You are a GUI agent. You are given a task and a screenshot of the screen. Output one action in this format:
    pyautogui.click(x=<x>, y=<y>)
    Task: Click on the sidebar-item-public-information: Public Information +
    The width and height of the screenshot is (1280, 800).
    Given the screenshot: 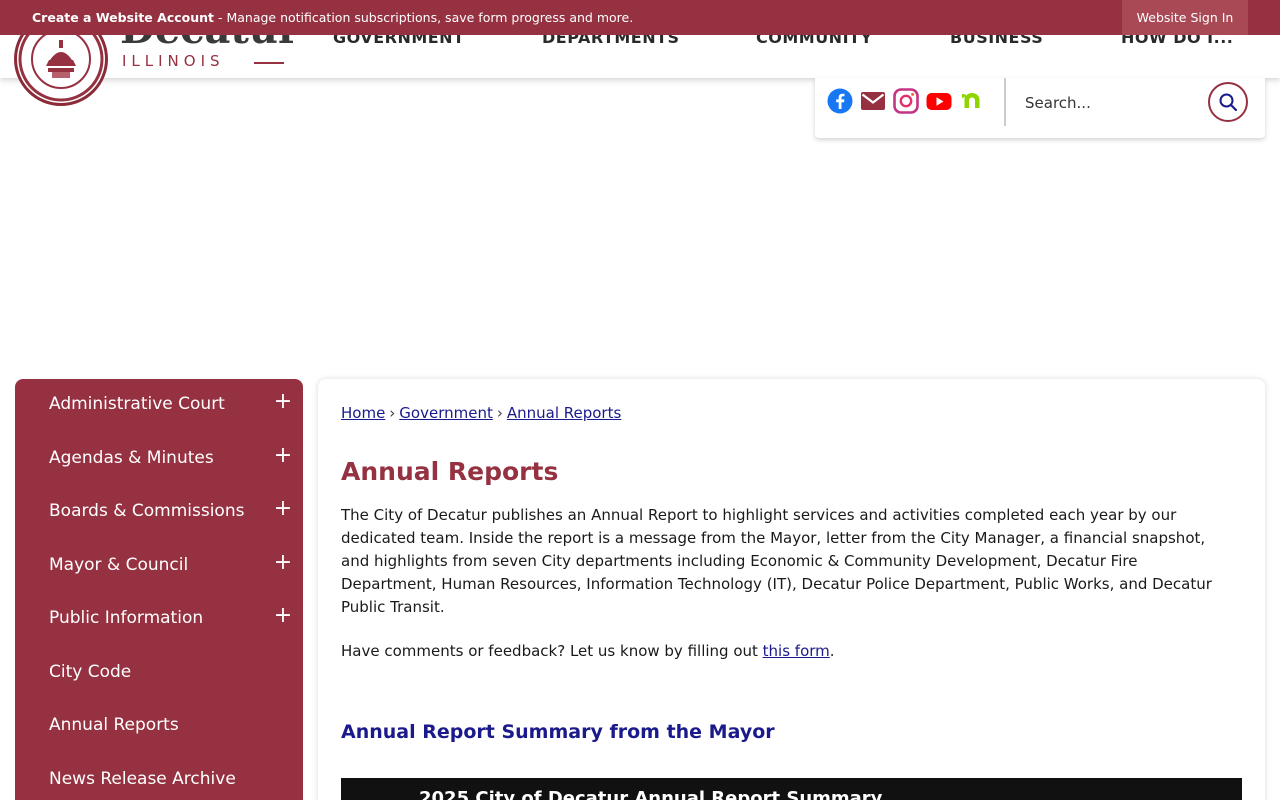 What is the action you would take?
    pyautogui.click(x=159, y=619)
    